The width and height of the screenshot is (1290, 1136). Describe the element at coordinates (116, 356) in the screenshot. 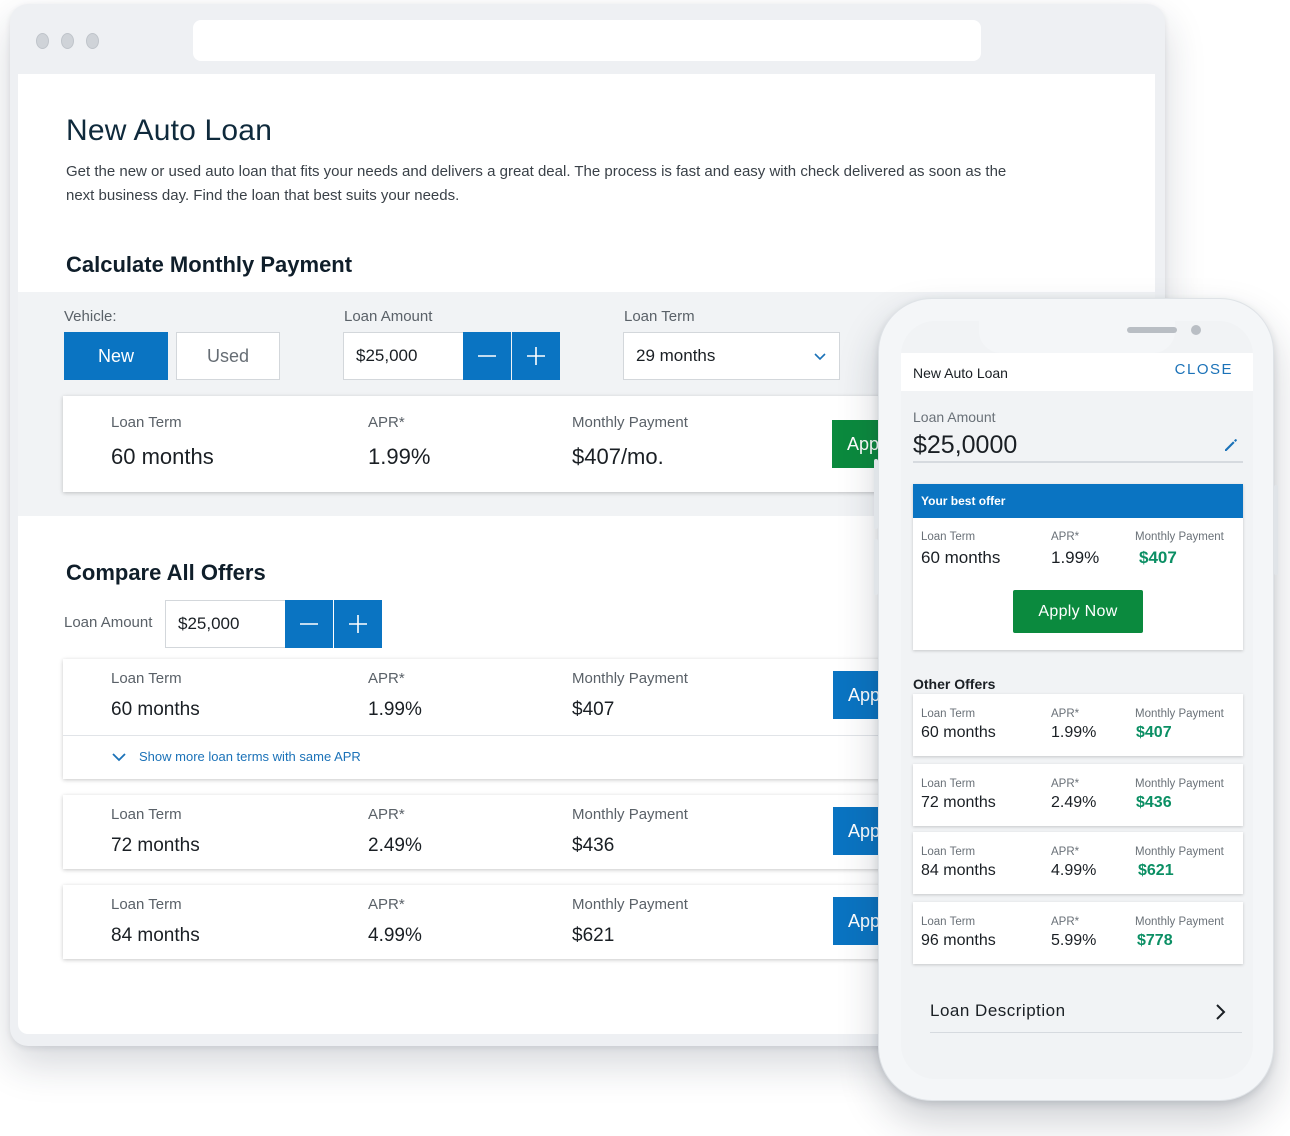

I see `vehicle-new-button: New` at that location.